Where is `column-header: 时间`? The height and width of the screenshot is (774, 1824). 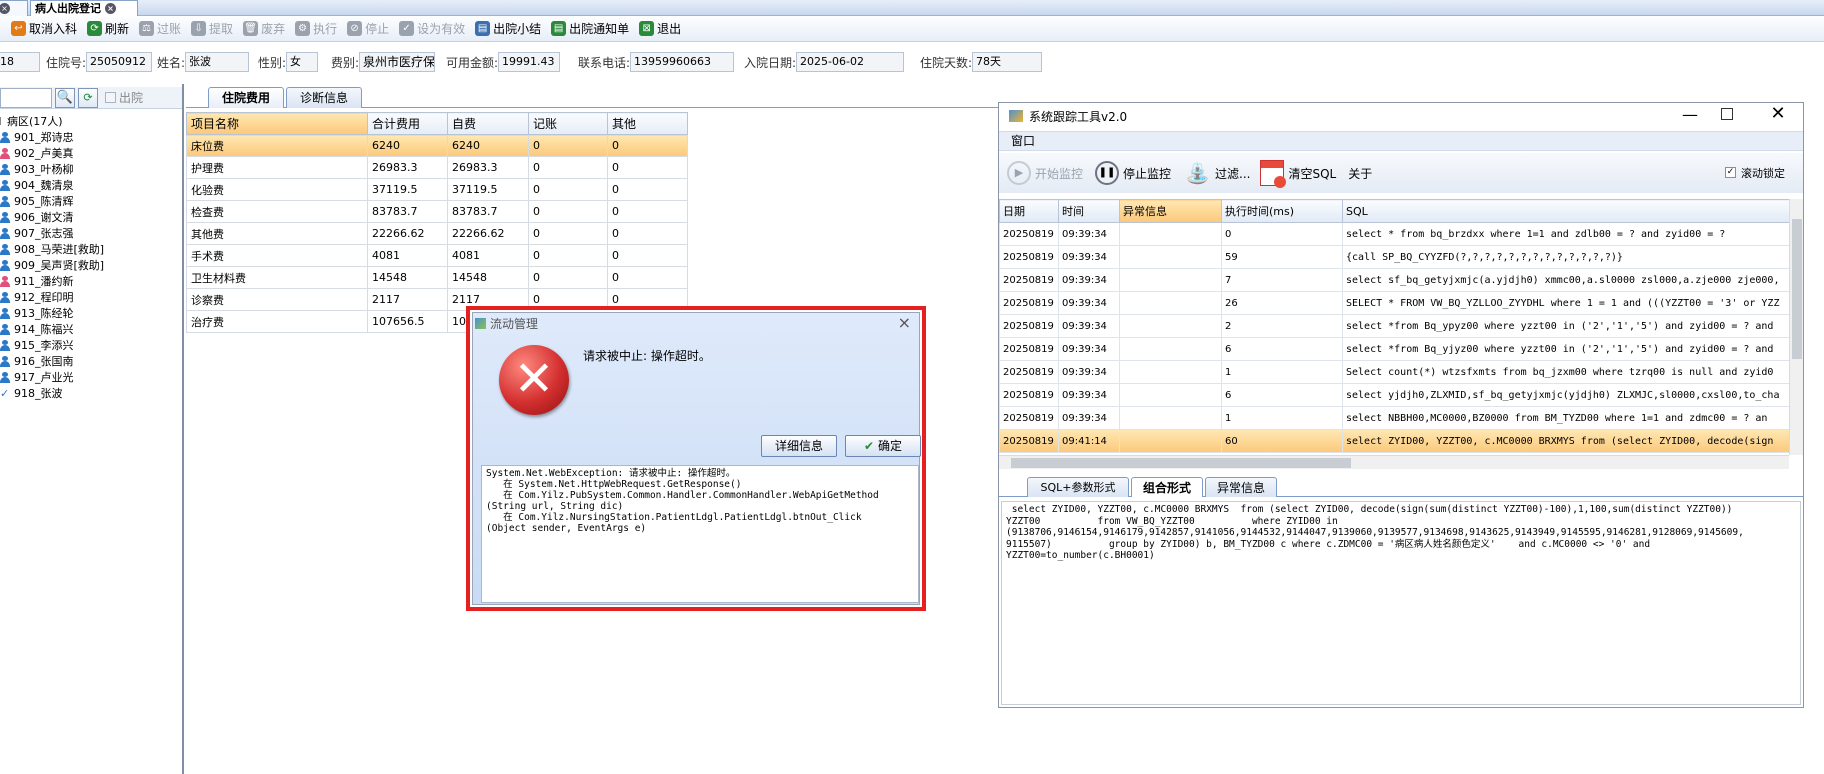 column-header: 时间 is located at coordinates (1089, 211).